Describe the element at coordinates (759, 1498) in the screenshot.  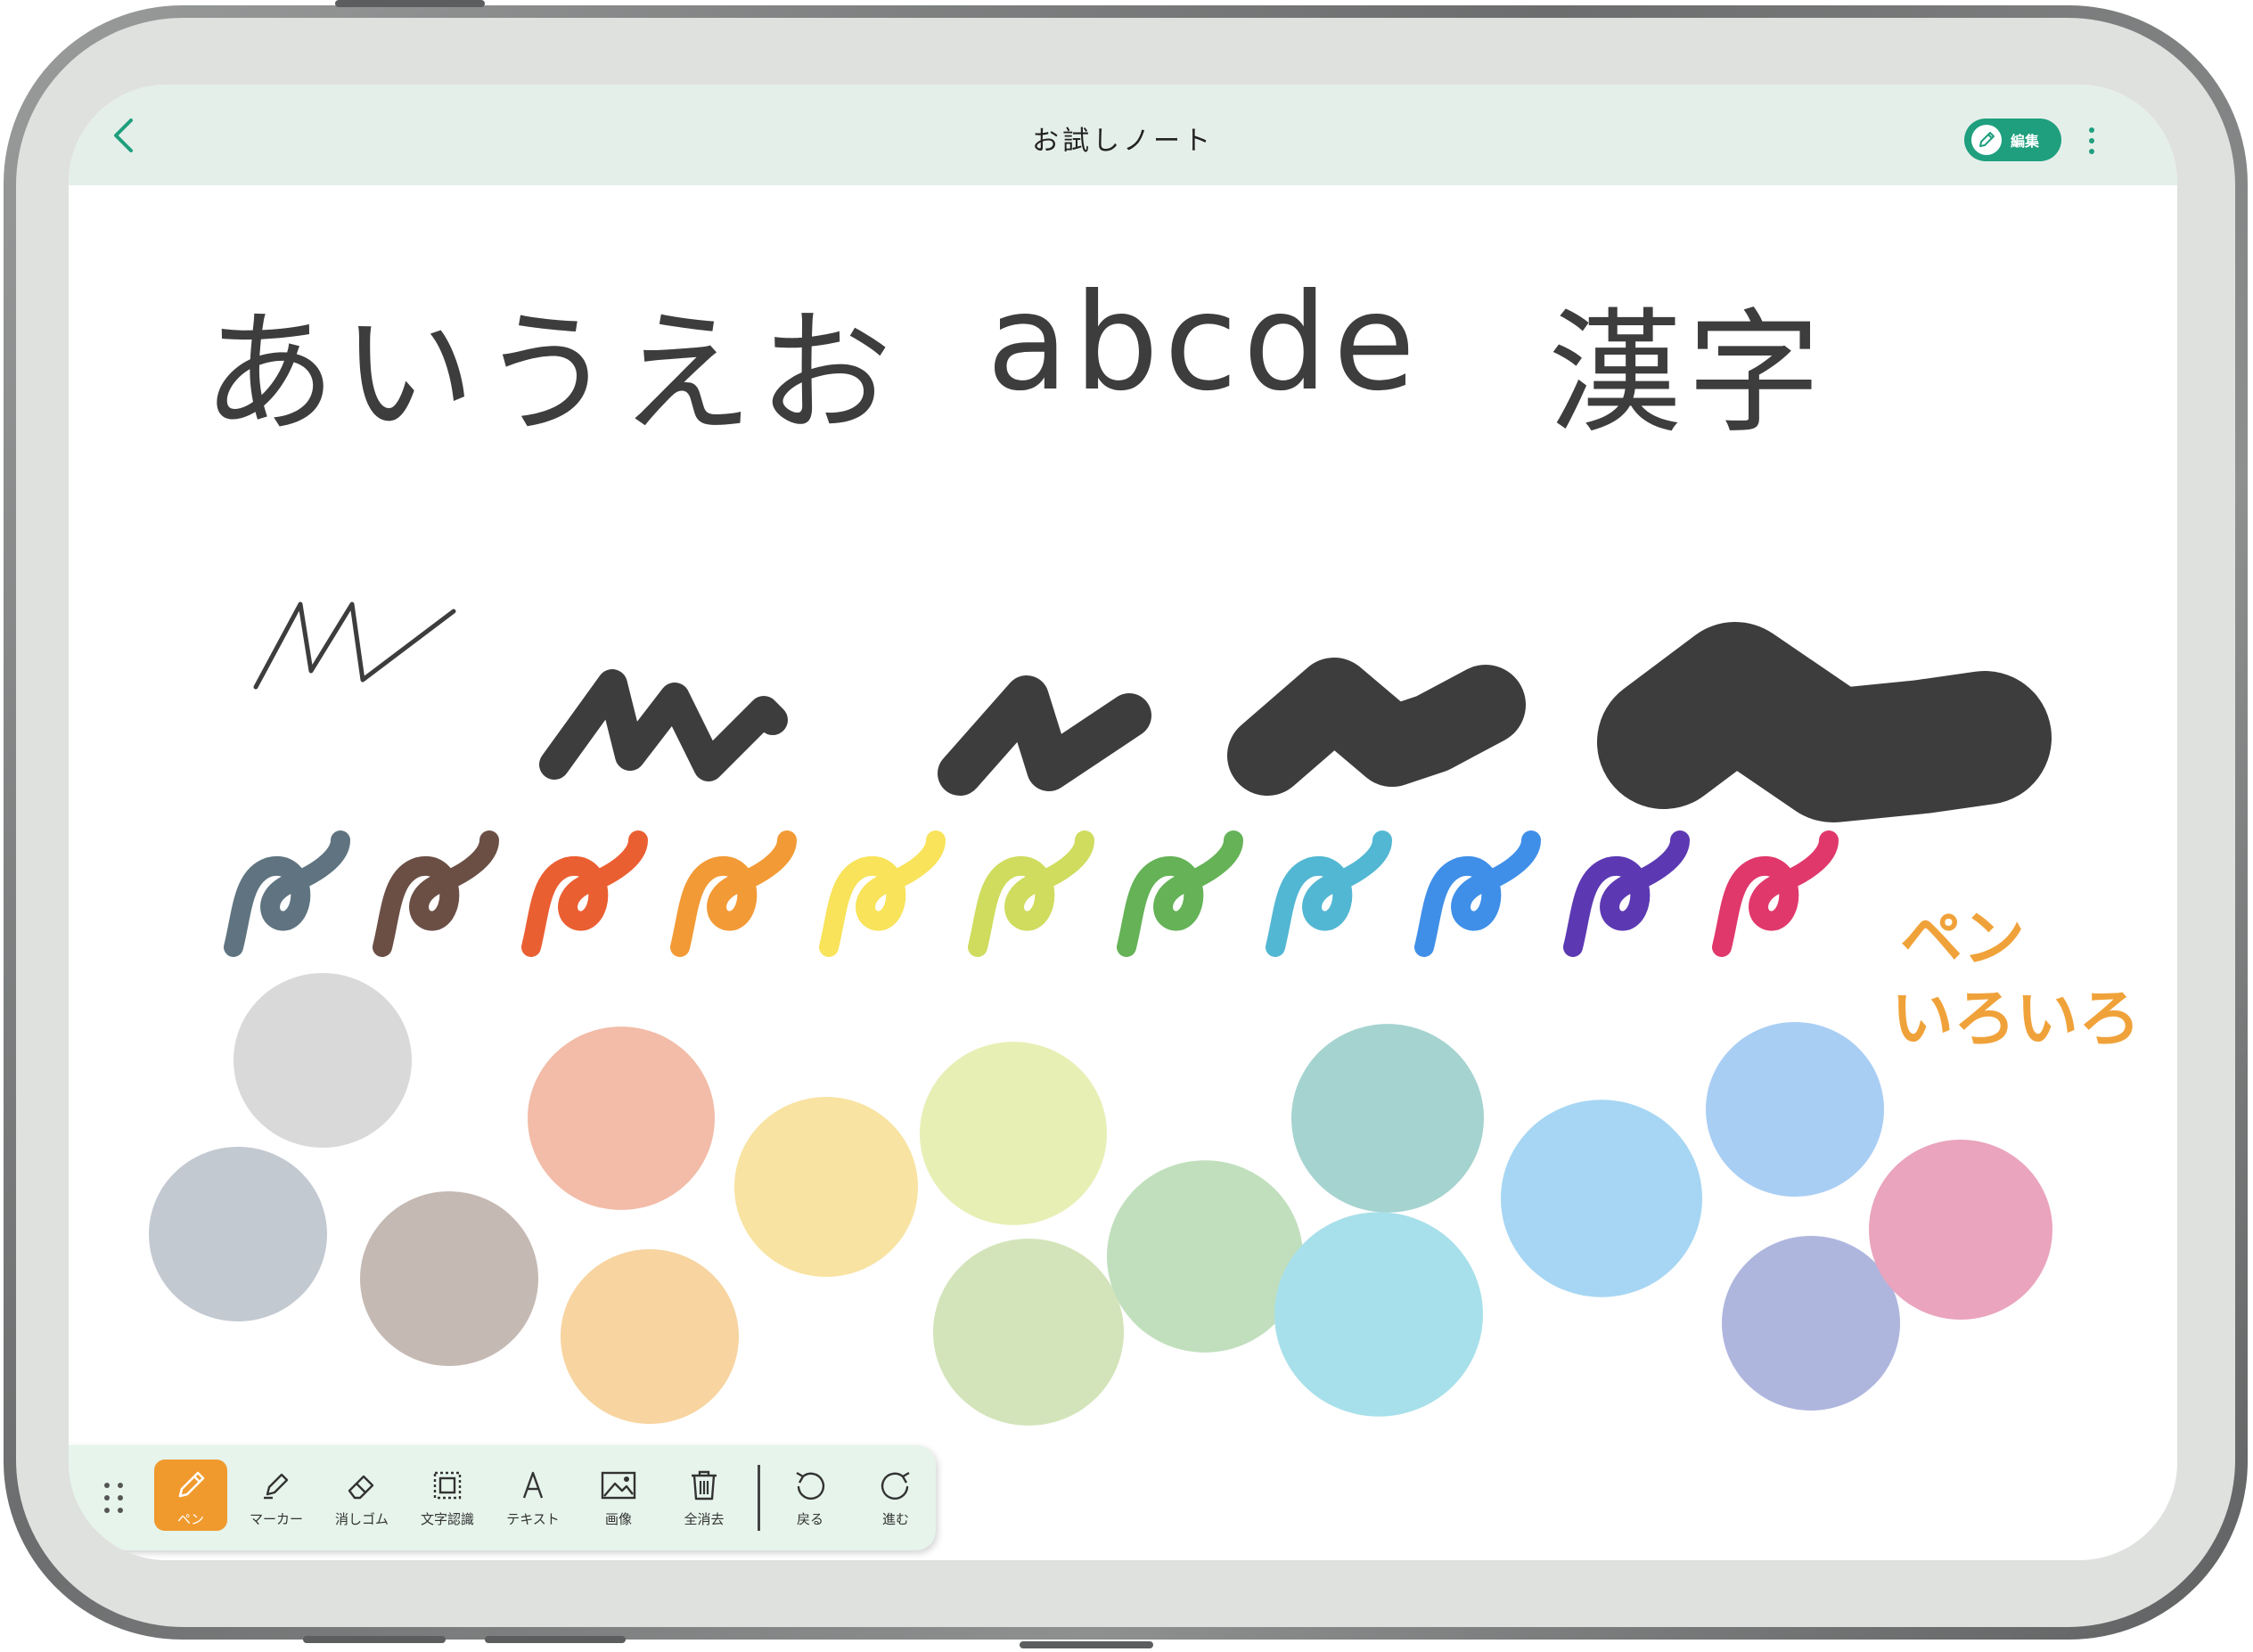
I see `toolbar-divider` at that location.